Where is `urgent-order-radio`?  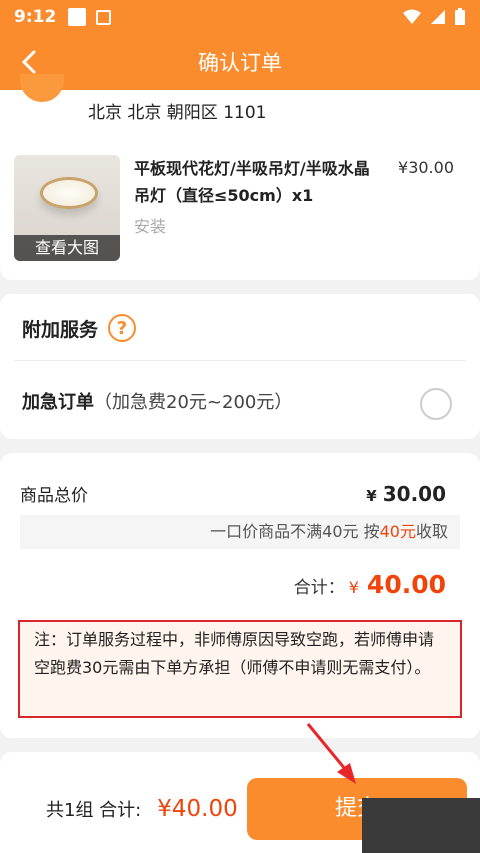 urgent-order-radio is located at coordinates (436, 404).